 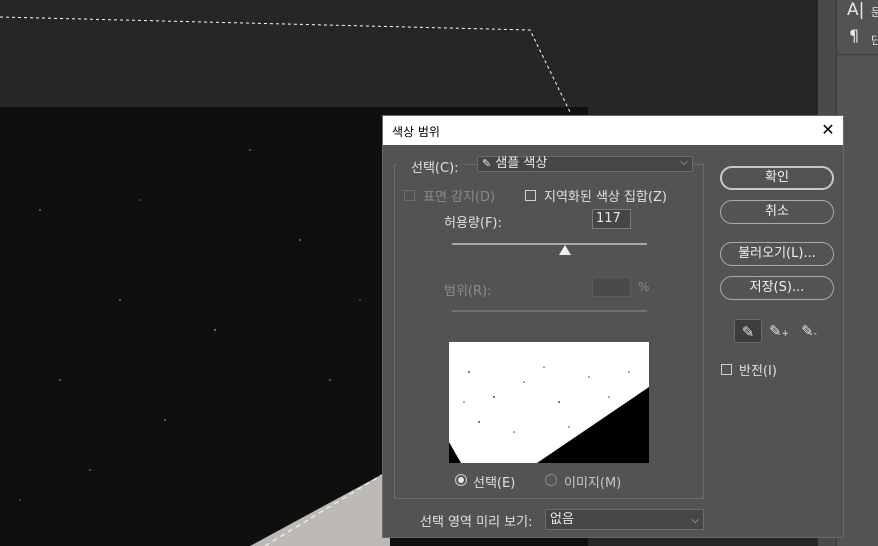 What do you see at coordinates (459, 197) in the screenshot?
I see `face-detect-label: 표면 감지(D)` at bounding box center [459, 197].